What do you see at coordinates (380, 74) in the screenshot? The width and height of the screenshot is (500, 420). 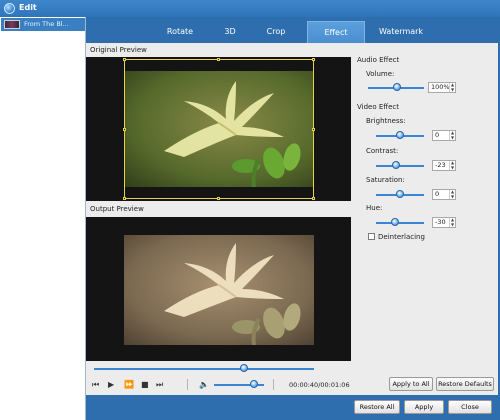 I see `volume-label: Volume:` at bounding box center [380, 74].